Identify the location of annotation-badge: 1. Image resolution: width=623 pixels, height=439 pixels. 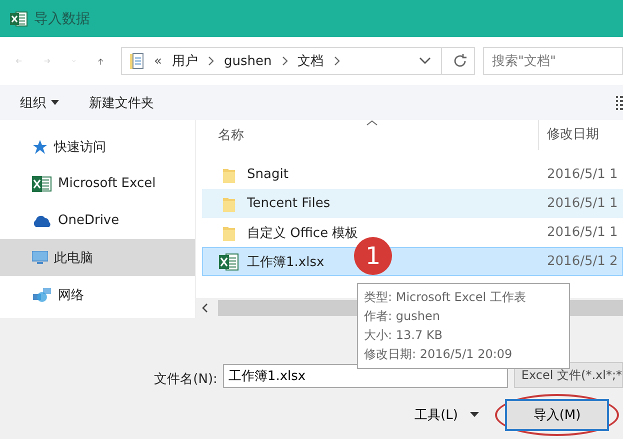
(373, 256).